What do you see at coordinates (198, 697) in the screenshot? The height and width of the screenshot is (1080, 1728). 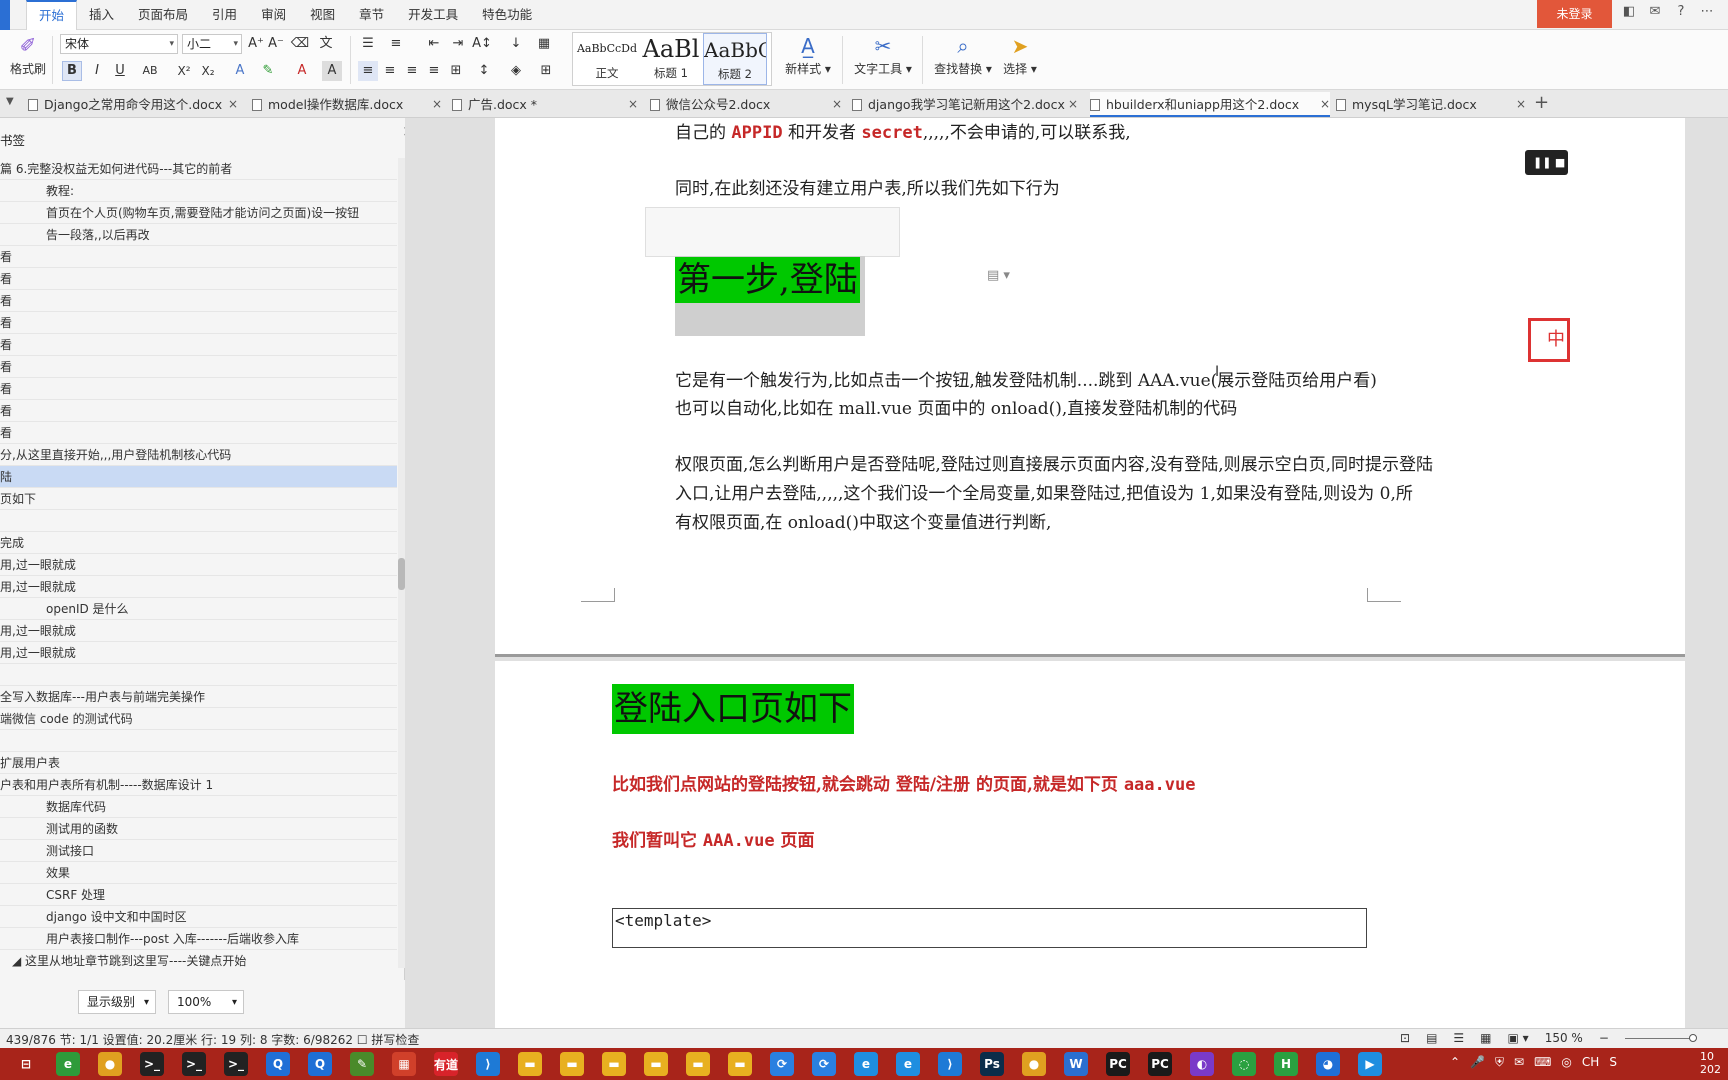 I see `bookmark-item: 全写入数据库---用户表与前端完美操作` at bounding box center [198, 697].